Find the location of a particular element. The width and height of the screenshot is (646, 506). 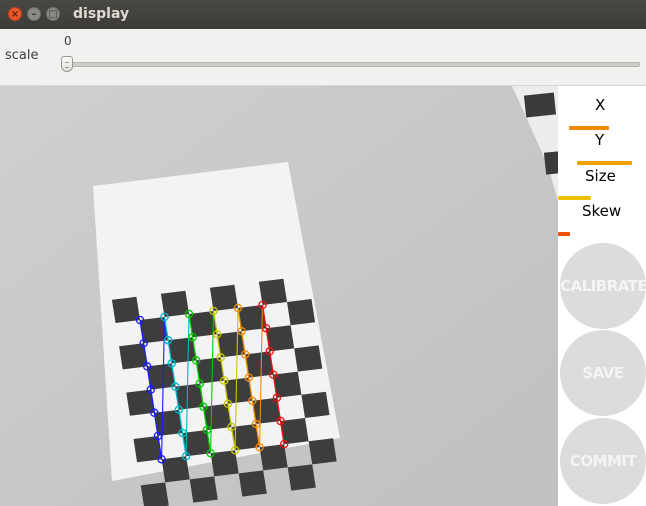

minimize-window-button: – is located at coordinates (34, 14).